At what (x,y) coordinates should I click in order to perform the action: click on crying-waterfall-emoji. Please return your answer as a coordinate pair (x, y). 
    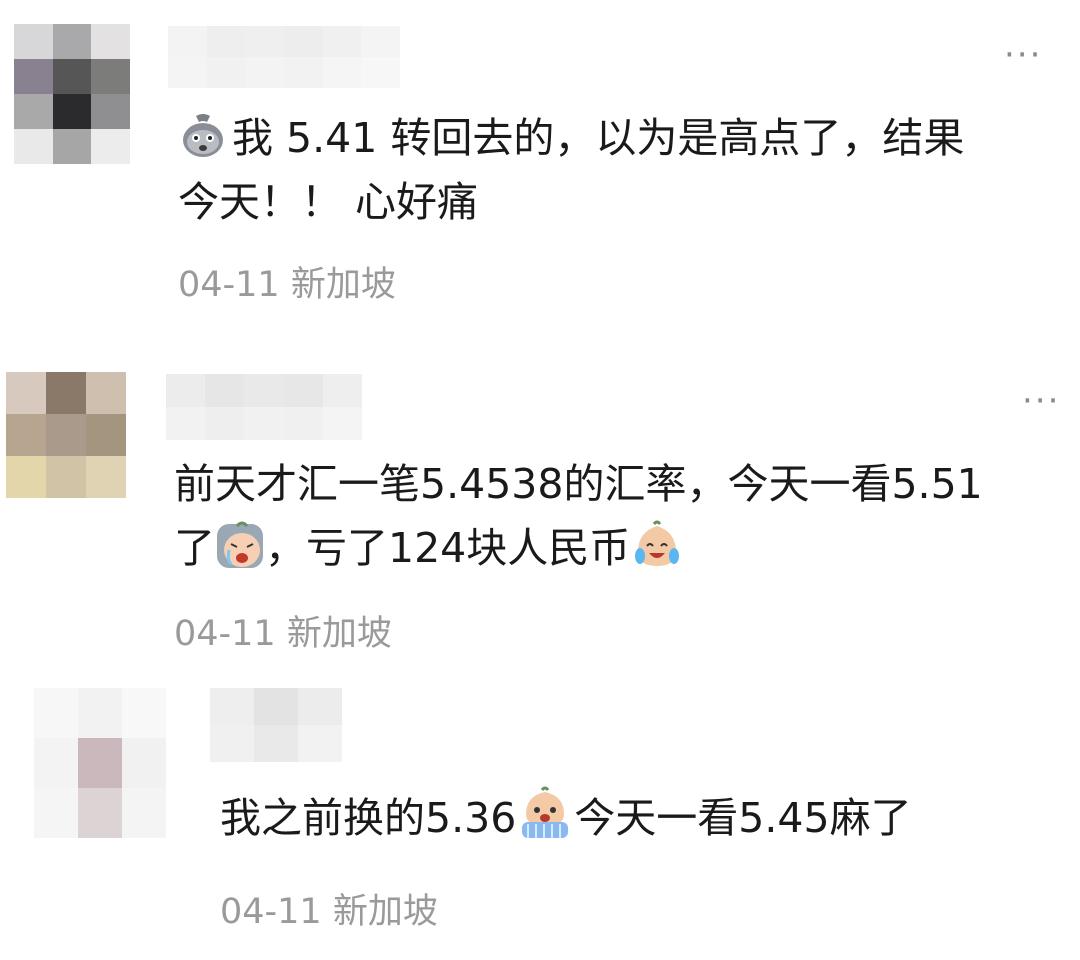
    Looking at the image, I should click on (545, 813).